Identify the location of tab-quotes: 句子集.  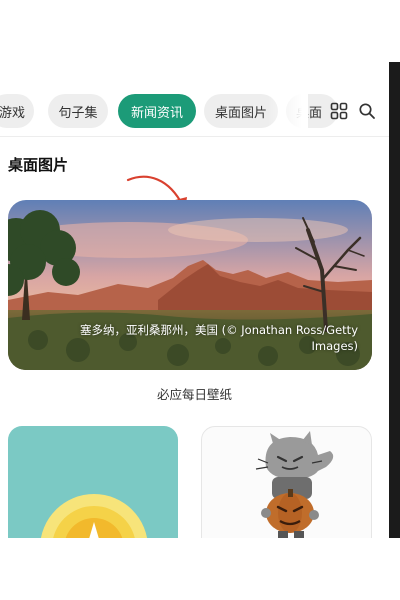
(78, 111).